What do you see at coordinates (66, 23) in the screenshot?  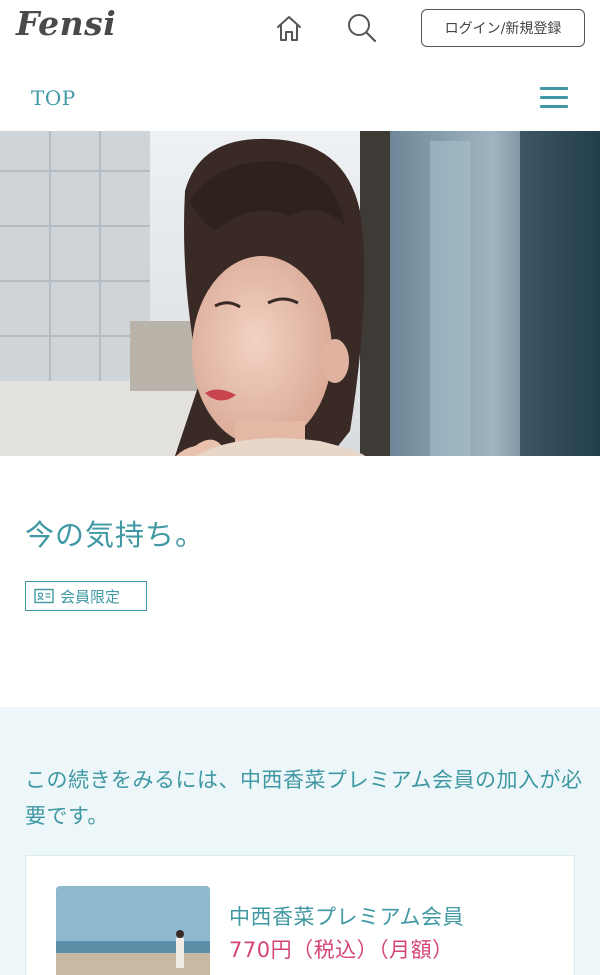 I see `fensi-logo: Fensi` at bounding box center [66, 23].